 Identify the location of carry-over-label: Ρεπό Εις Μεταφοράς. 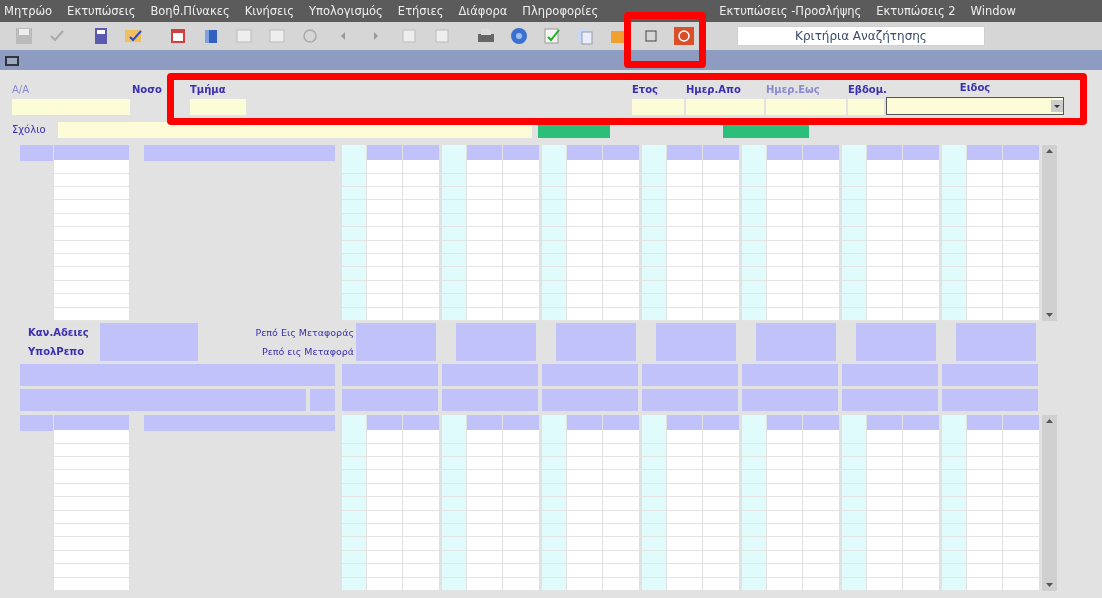
(304, 332).